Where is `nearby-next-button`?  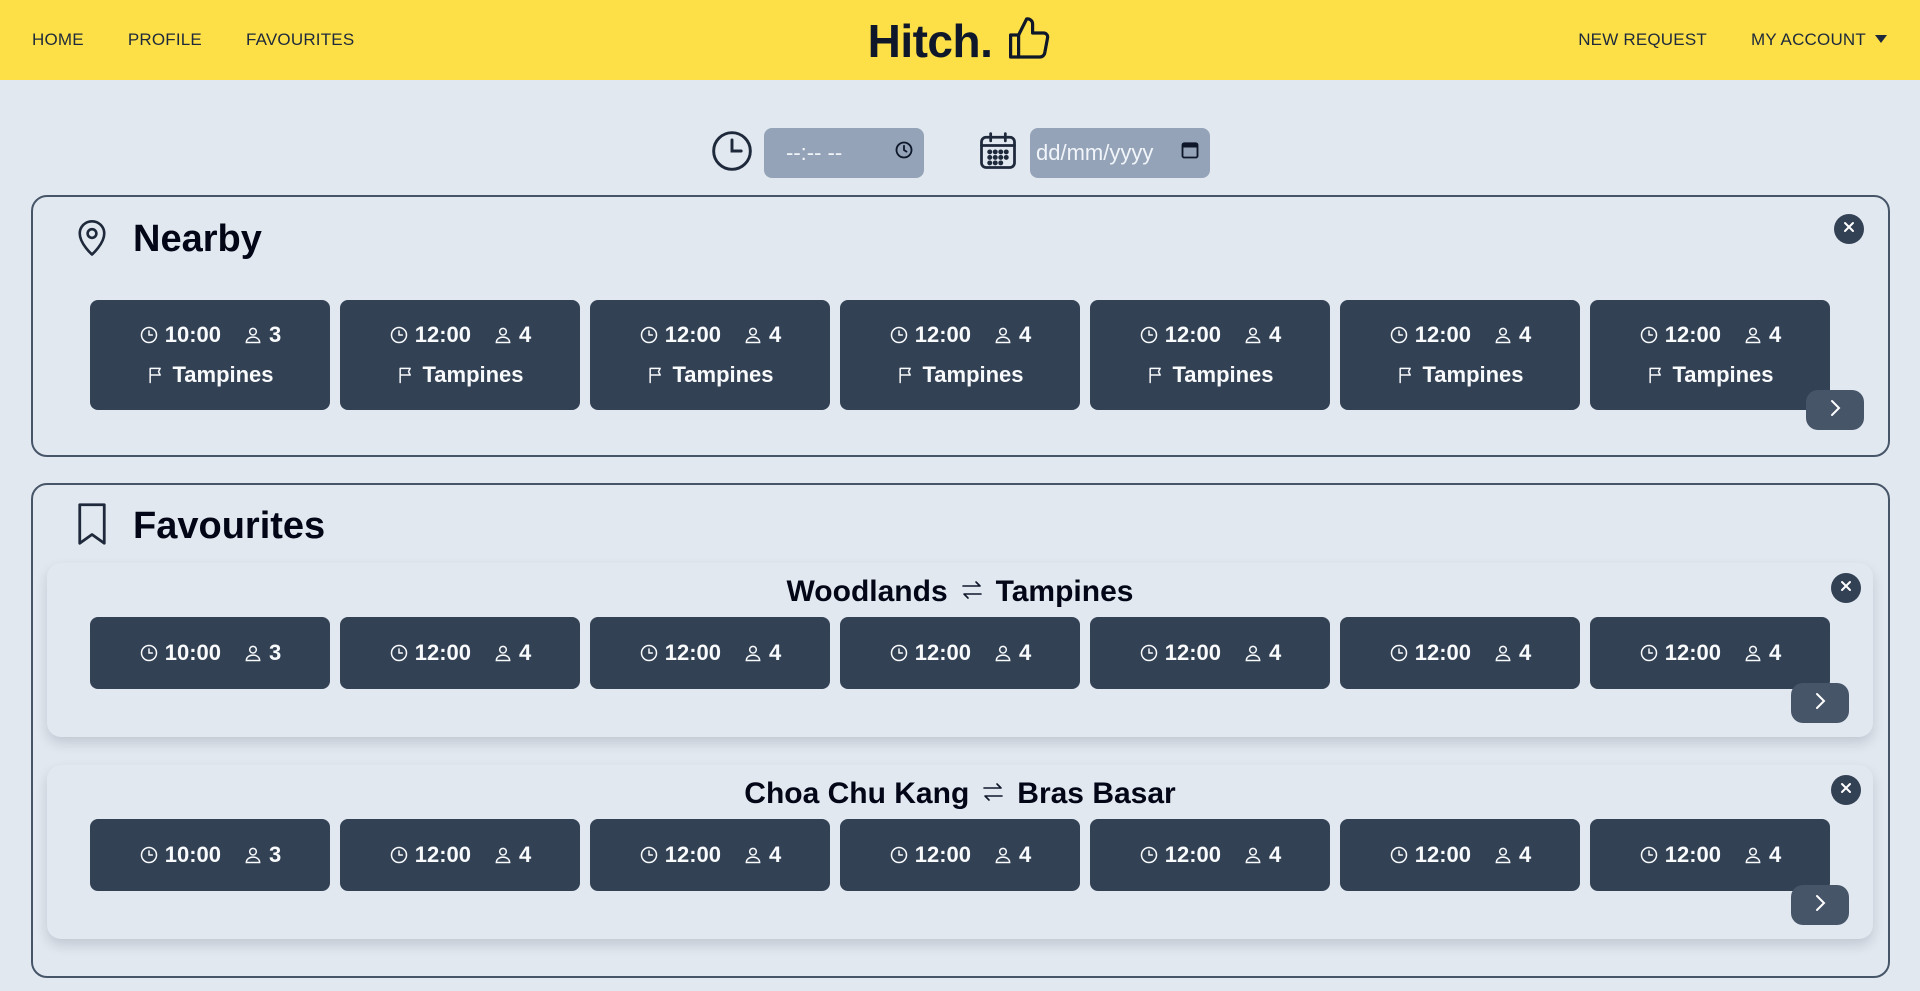 nearby-next-button is located at coordinates (1835, 410).